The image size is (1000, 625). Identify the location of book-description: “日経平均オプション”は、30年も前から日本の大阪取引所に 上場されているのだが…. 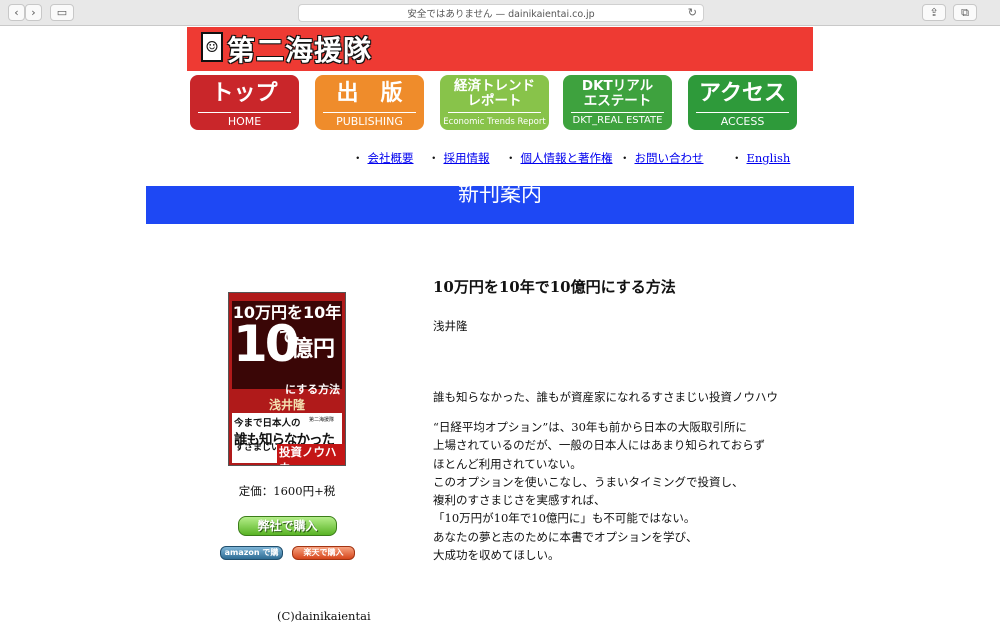
(599, 491).